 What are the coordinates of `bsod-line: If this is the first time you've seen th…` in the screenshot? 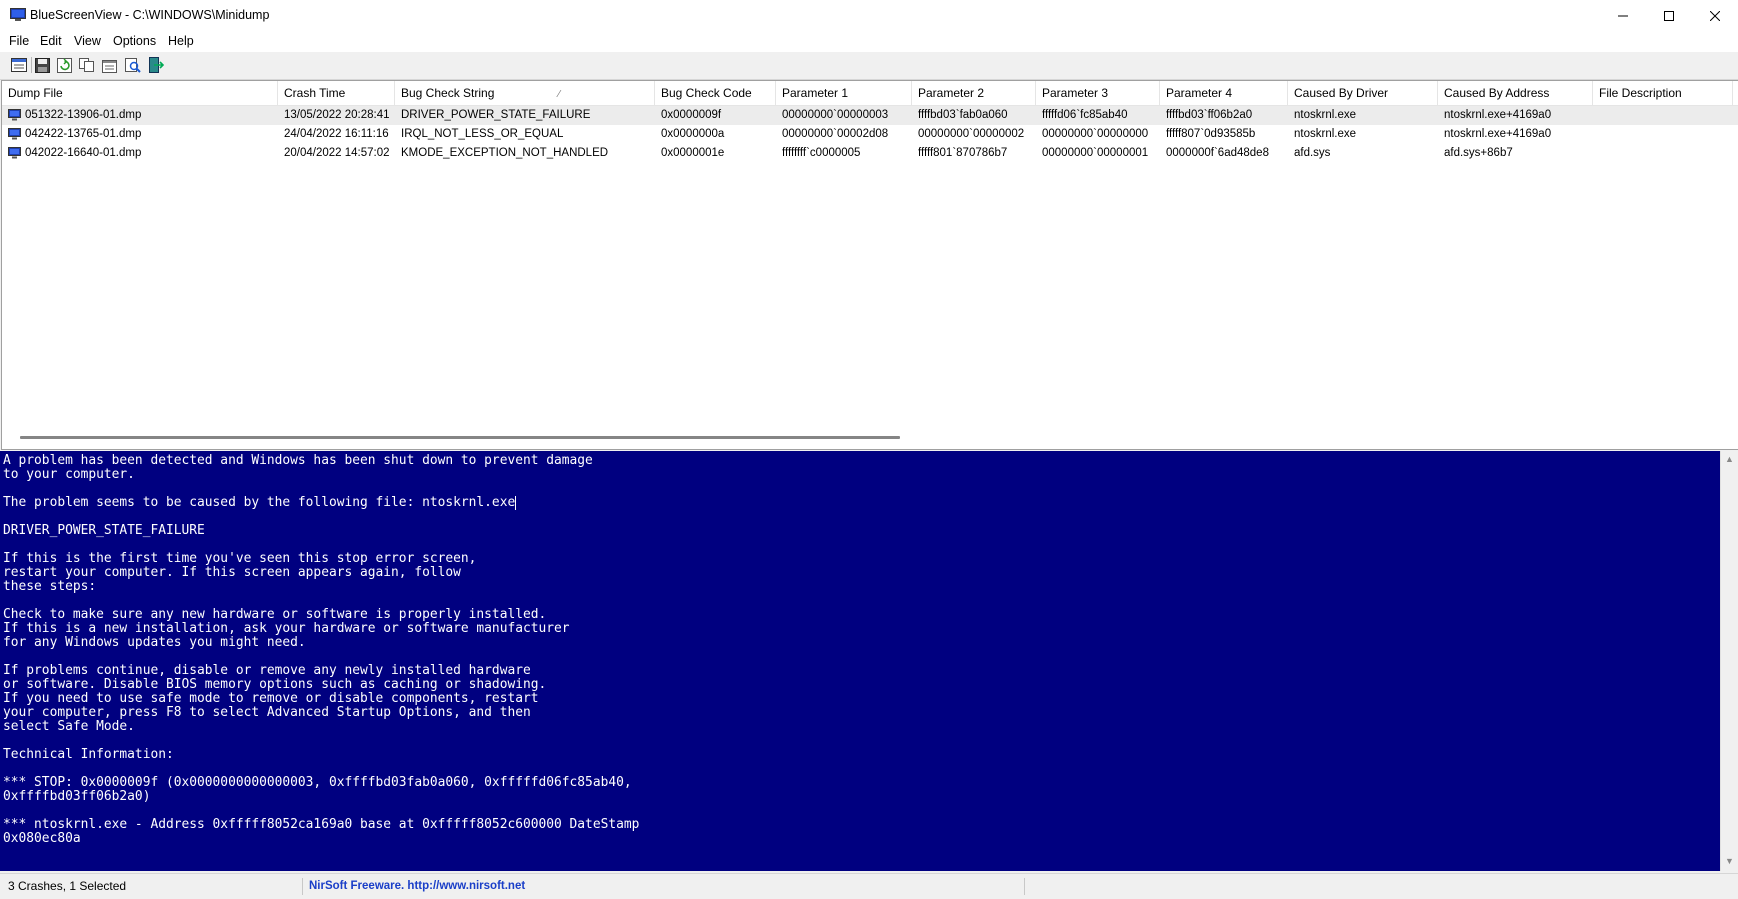 It's located at (240, 558).